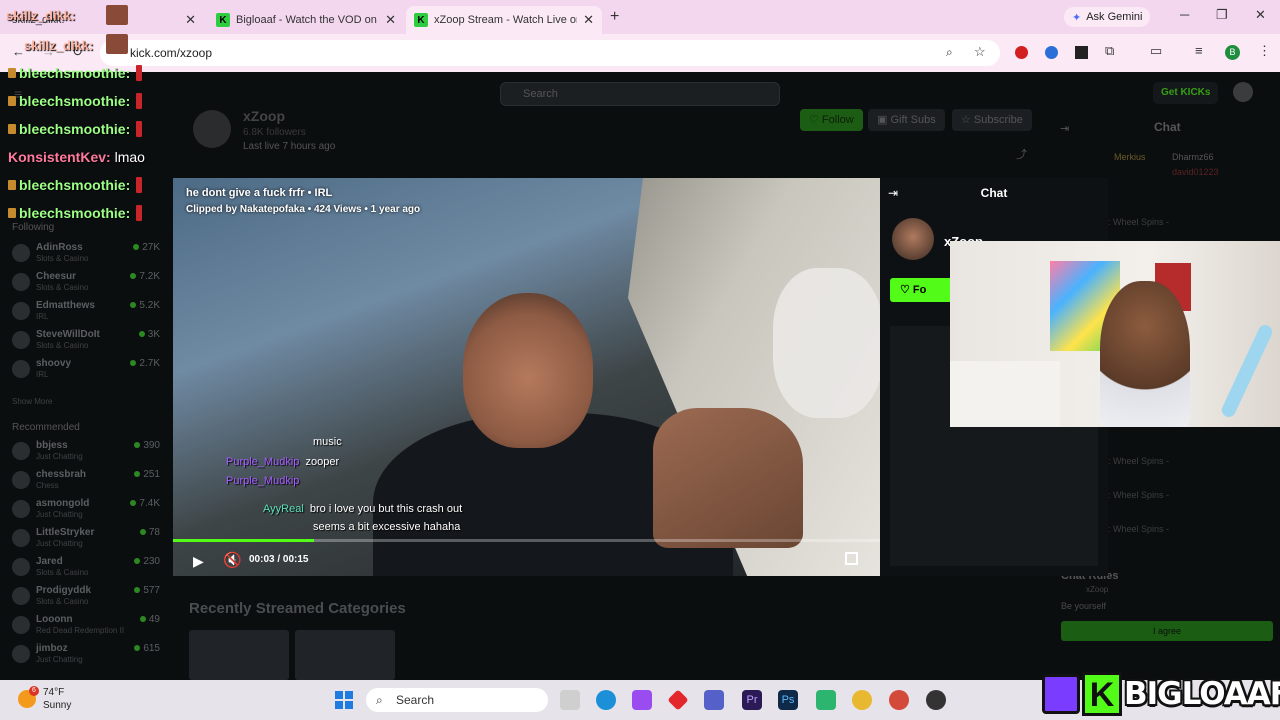 The image size is (1280, 720). Describe the element at coordinates (678, 700) in the screenshot. I see `app-red-icon` at that location.